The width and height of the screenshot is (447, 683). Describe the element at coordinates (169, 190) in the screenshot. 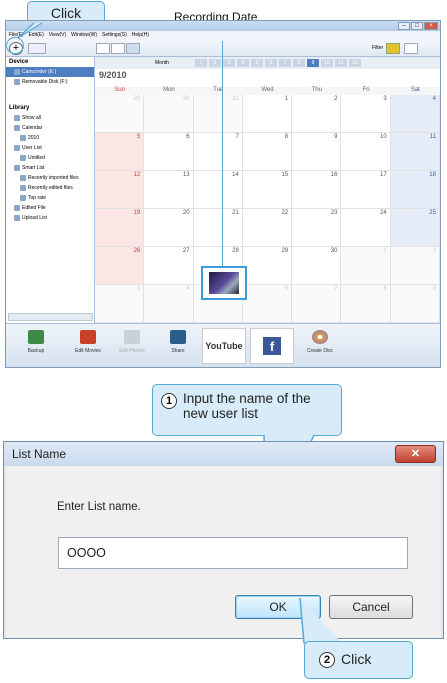

I see `calendar-day-cell: 13` at that location.